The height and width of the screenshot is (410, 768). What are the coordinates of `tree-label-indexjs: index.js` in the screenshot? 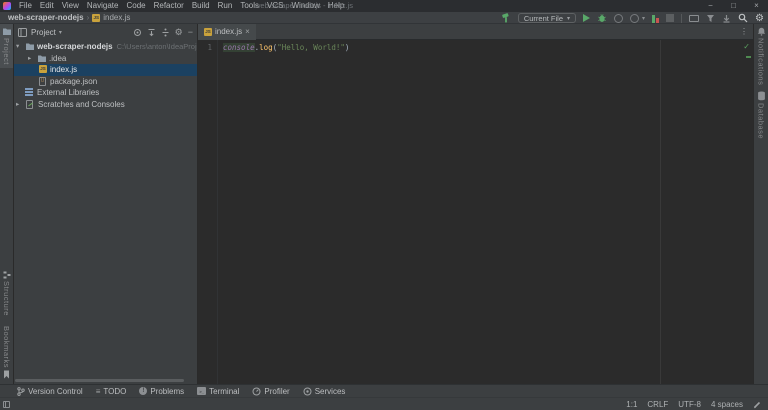 It's located at (64, 69).